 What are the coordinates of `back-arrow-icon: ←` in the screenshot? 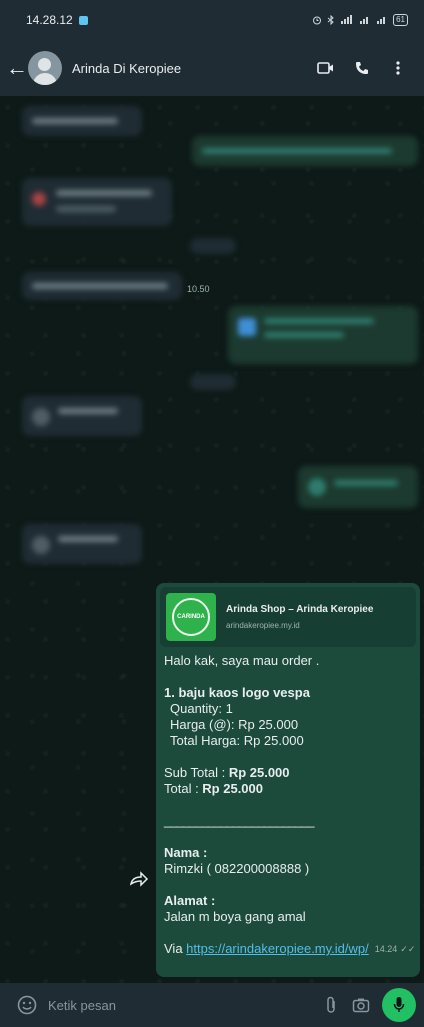 It's located at (17, 68).